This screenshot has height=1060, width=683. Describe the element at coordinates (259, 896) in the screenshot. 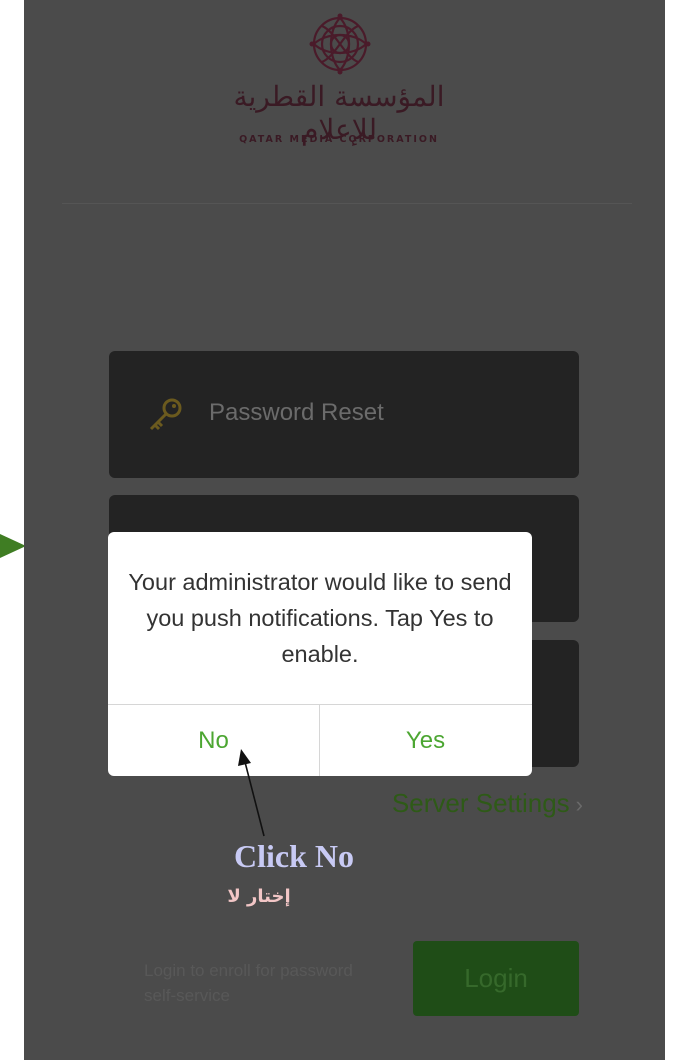

I see `annotation-arabic: إختار لا` at that location.